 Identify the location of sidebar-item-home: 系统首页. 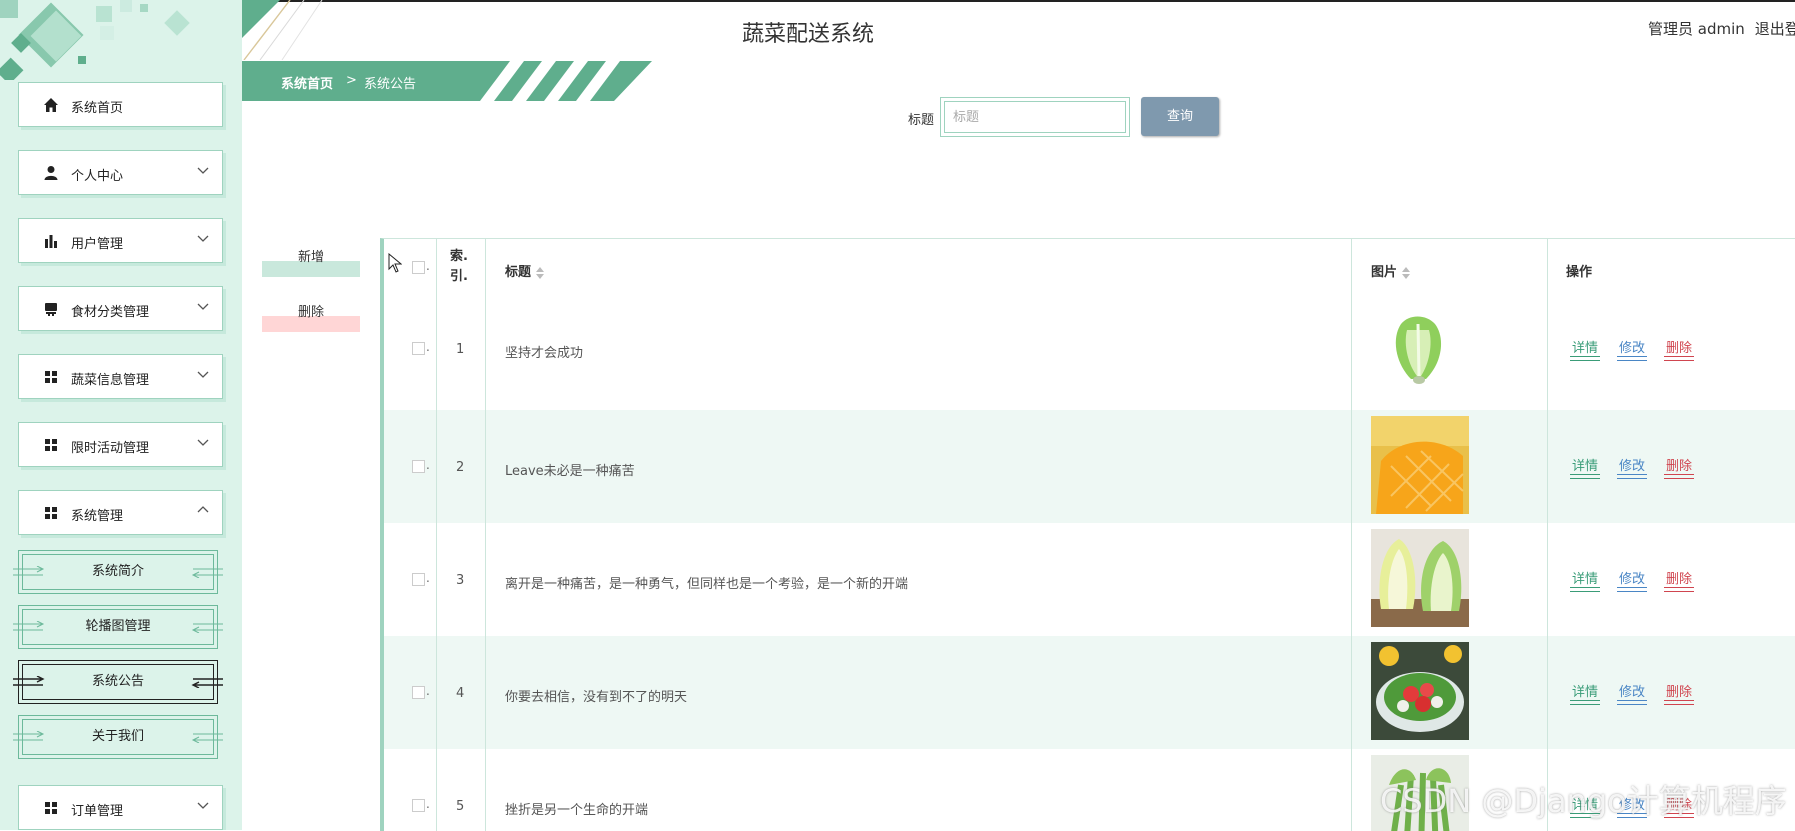
(120, 104).